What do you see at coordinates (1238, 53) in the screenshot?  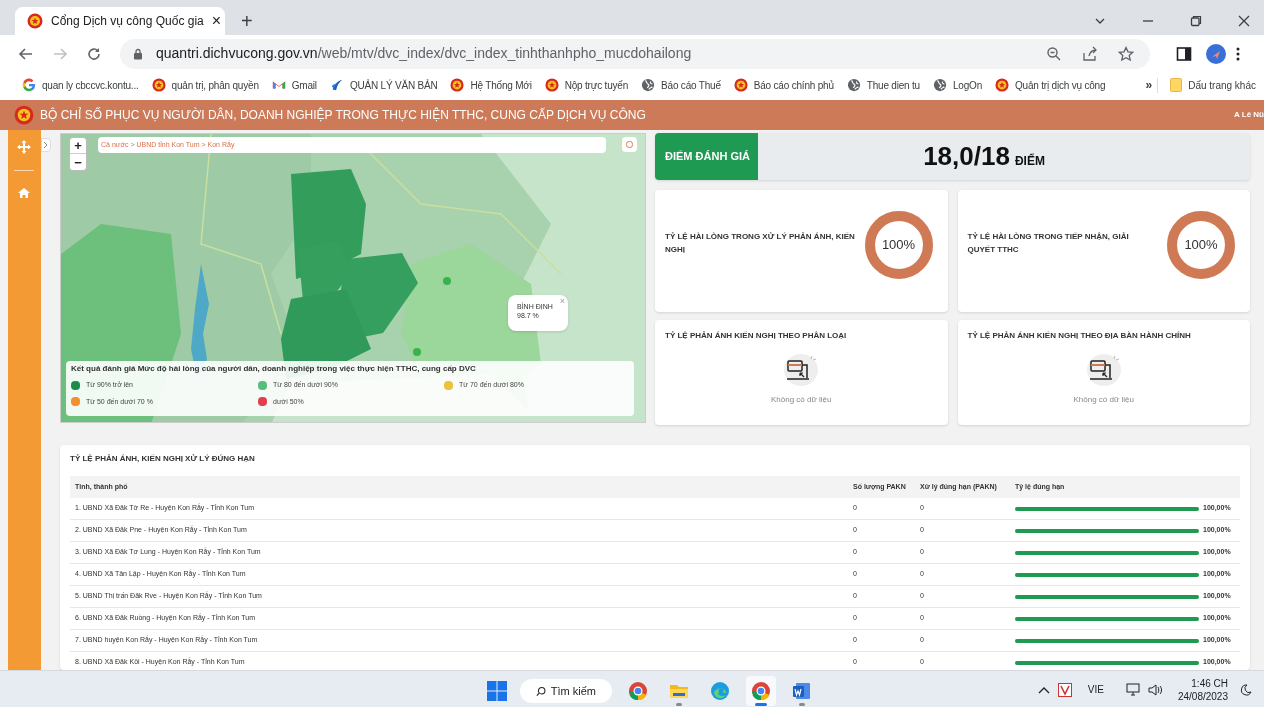 I see `more-icon` at bounding box center [1238, 53].